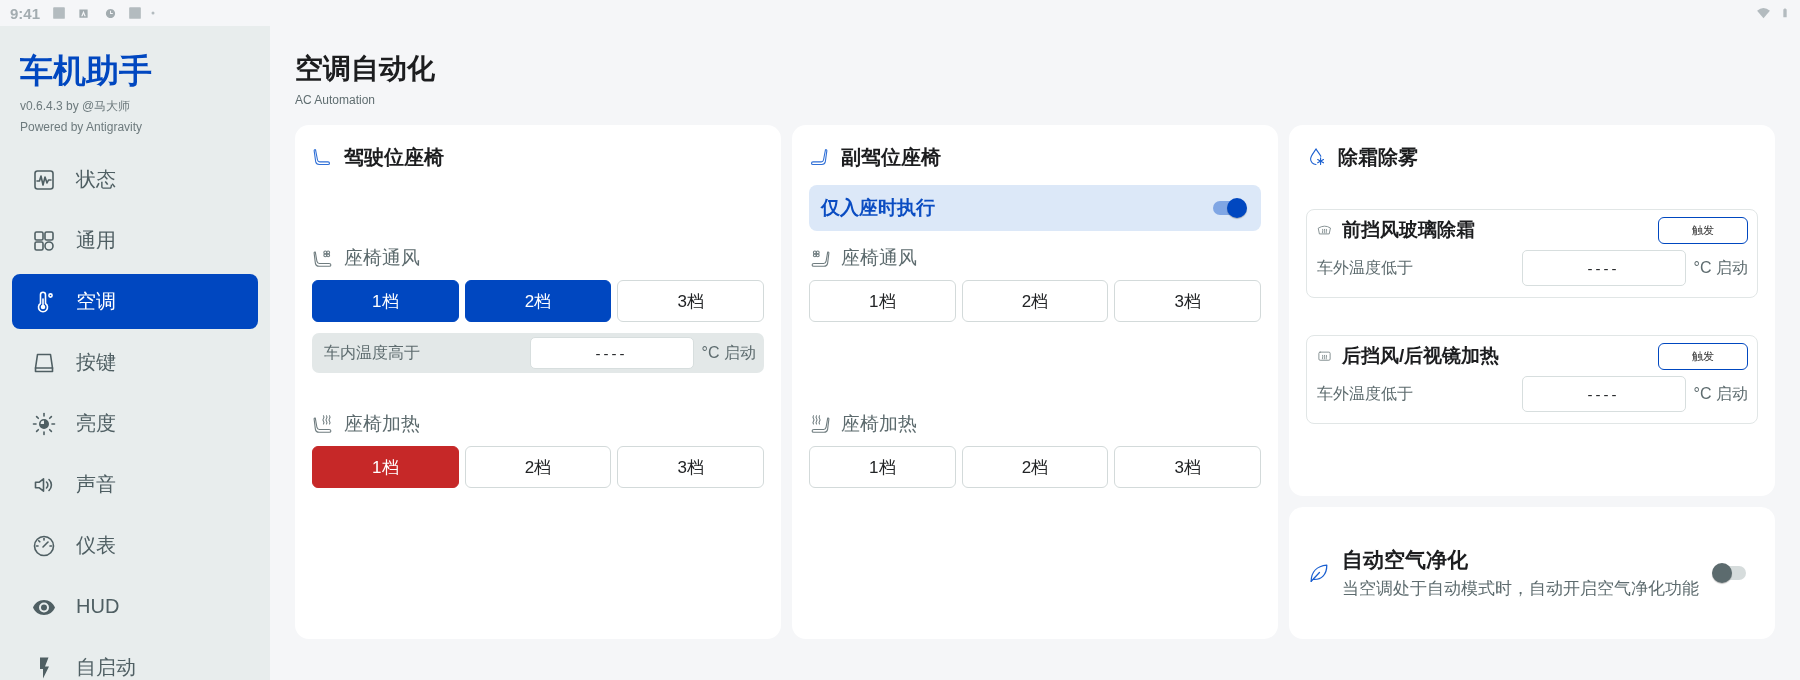 The height and width of the screenshot is (680, 1800). I want to click on option-label: 仅入座时执行, so click(878, 208).